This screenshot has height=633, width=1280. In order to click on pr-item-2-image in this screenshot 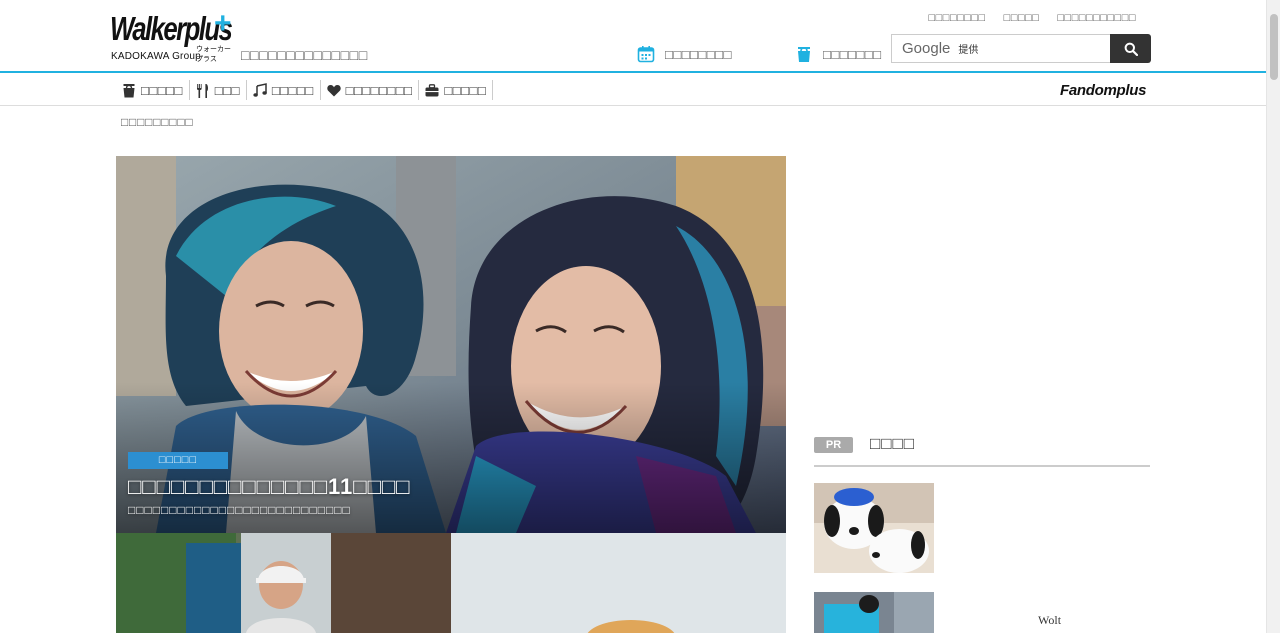, I will do `click(874, 612)`.